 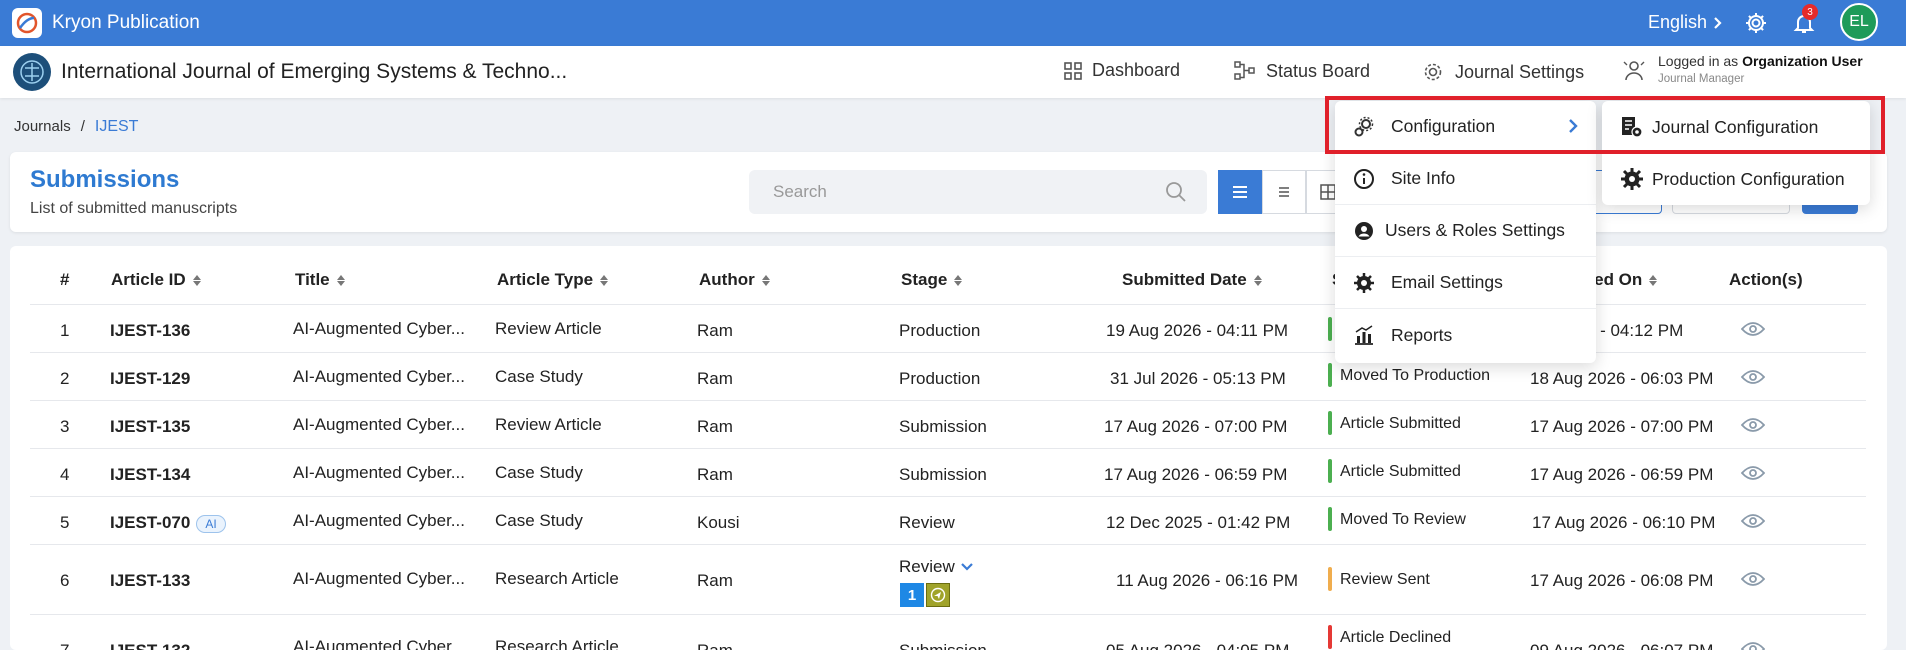 What do you see at coordinates (42, 127) in the screenshot?
I see `breadcrumb-journals: Journals` at bounding box center [42, 127].